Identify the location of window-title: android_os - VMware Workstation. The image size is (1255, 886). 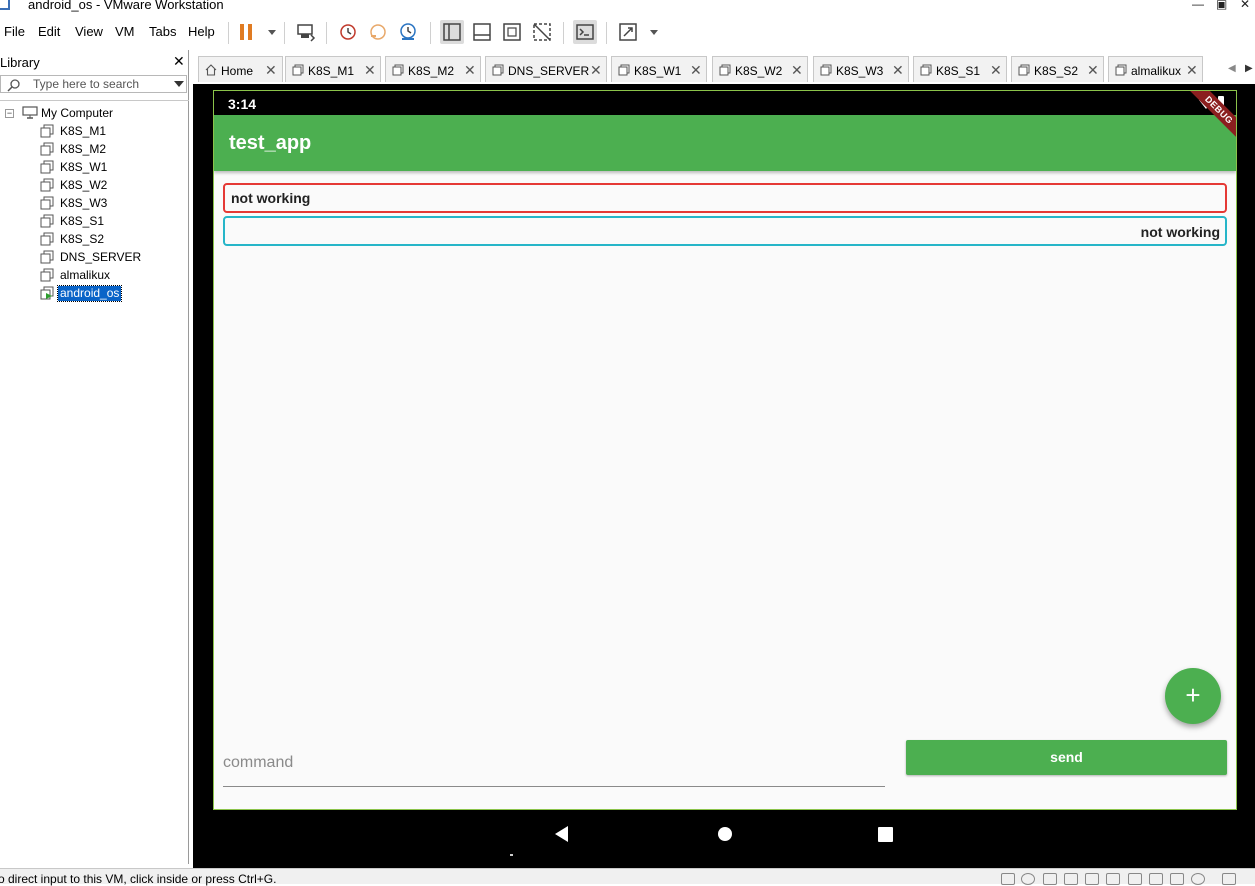
(126, 6).